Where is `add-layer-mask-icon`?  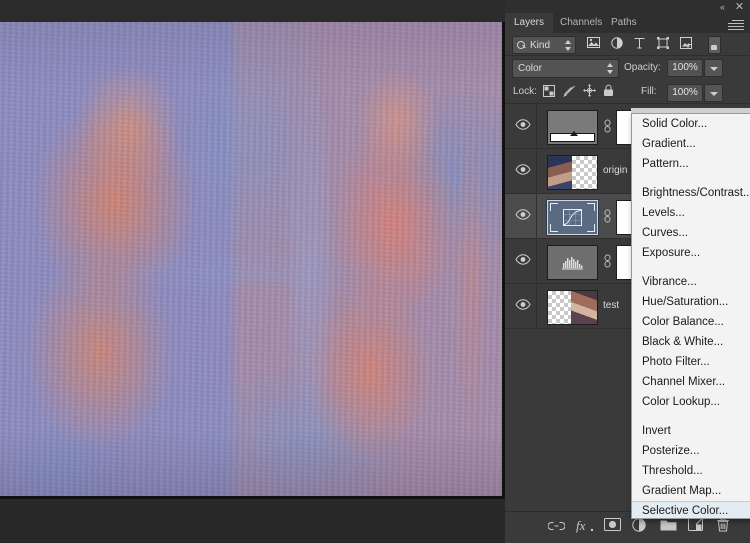 add-layer-mask-icon is located at coordinates (614, 527).